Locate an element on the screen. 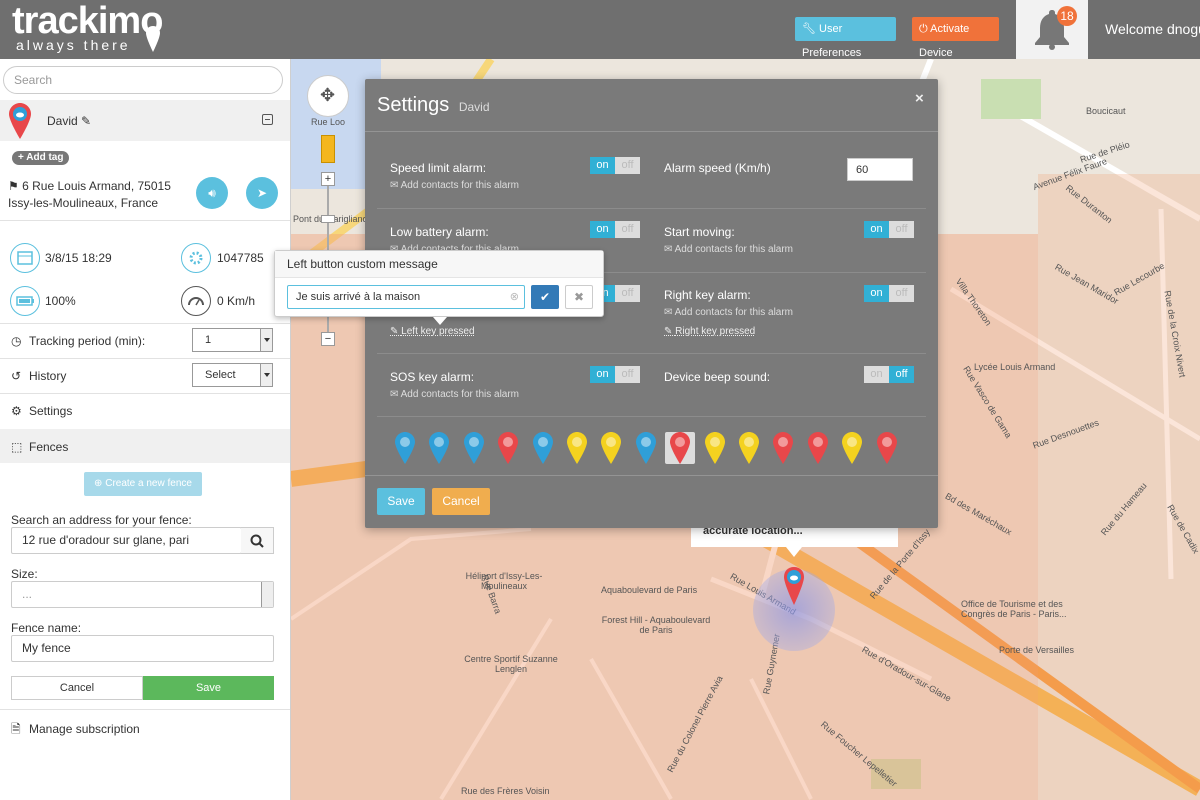  right-key-message-link: ✎ Right key pressed is located at coordinates (709, 331).